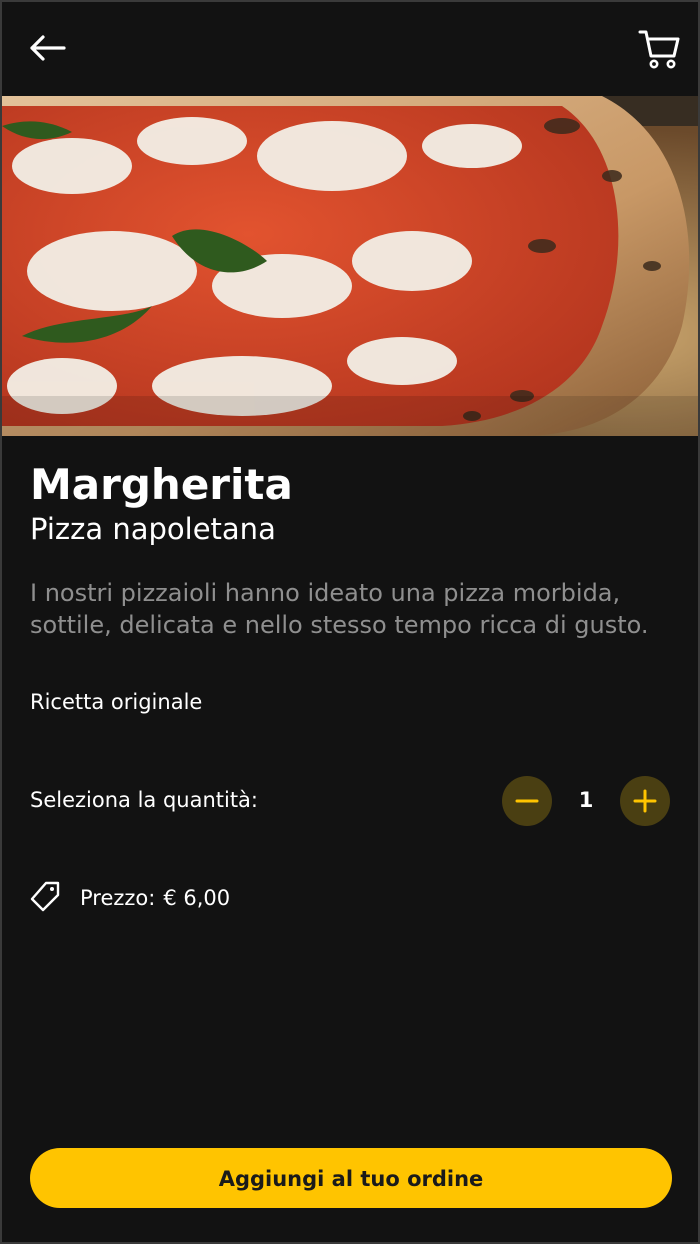  I want to click on price-tag-icon, so click(45, 897).